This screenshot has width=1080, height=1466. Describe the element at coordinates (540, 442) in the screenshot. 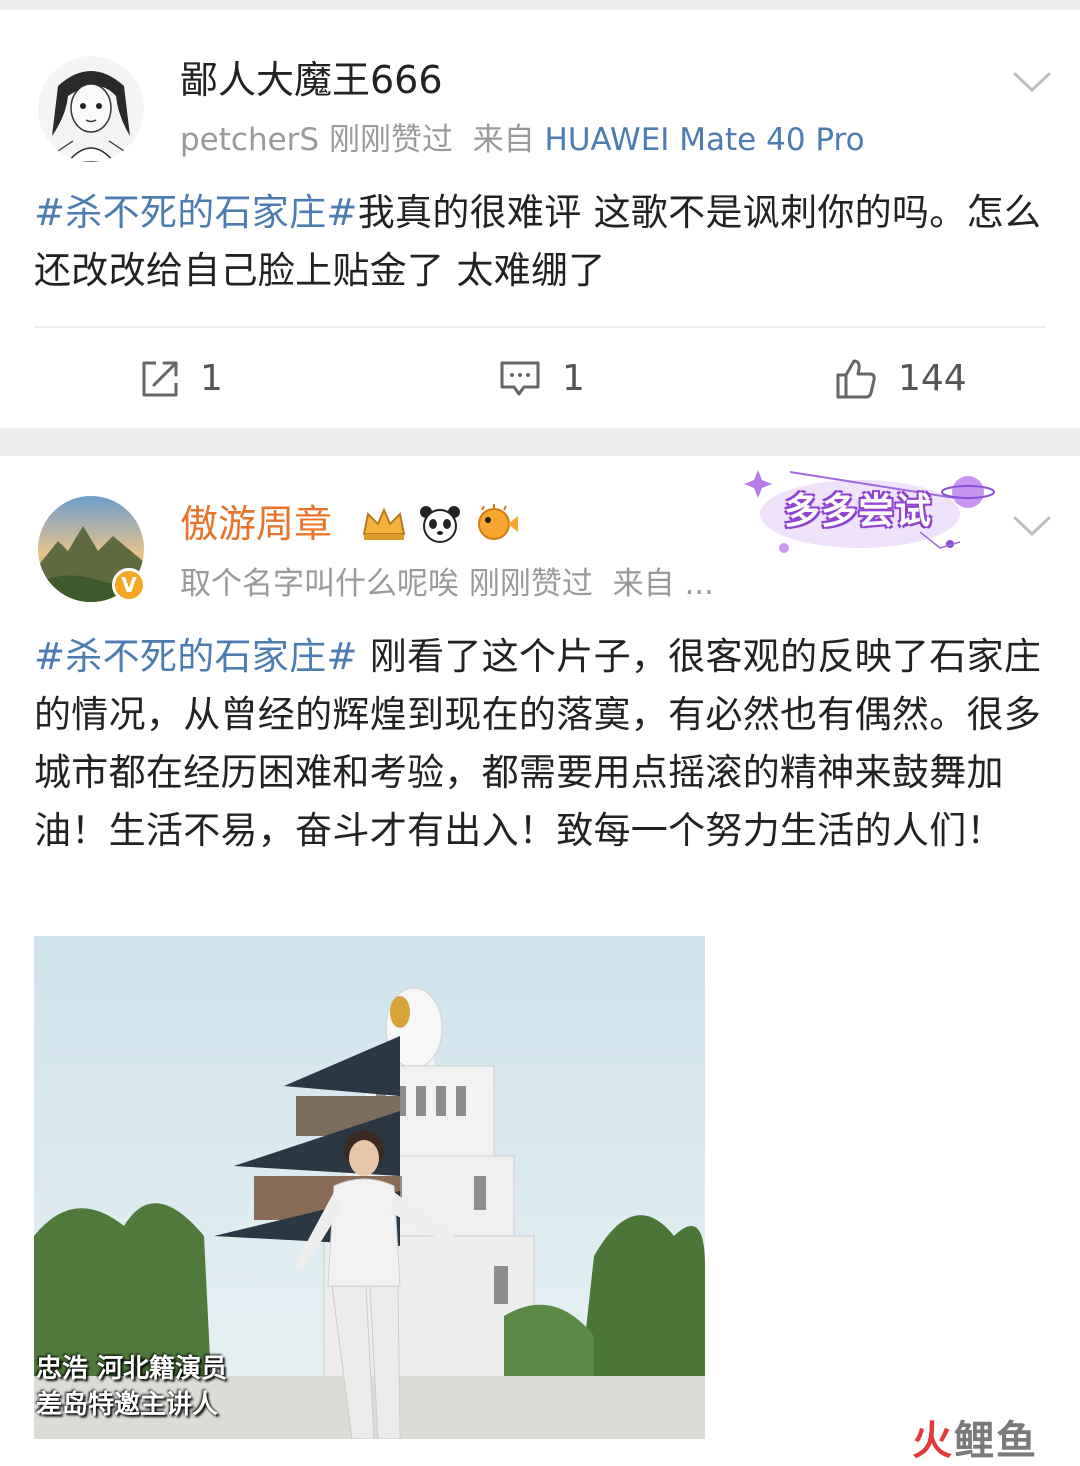

I see `card-gap` at that location.